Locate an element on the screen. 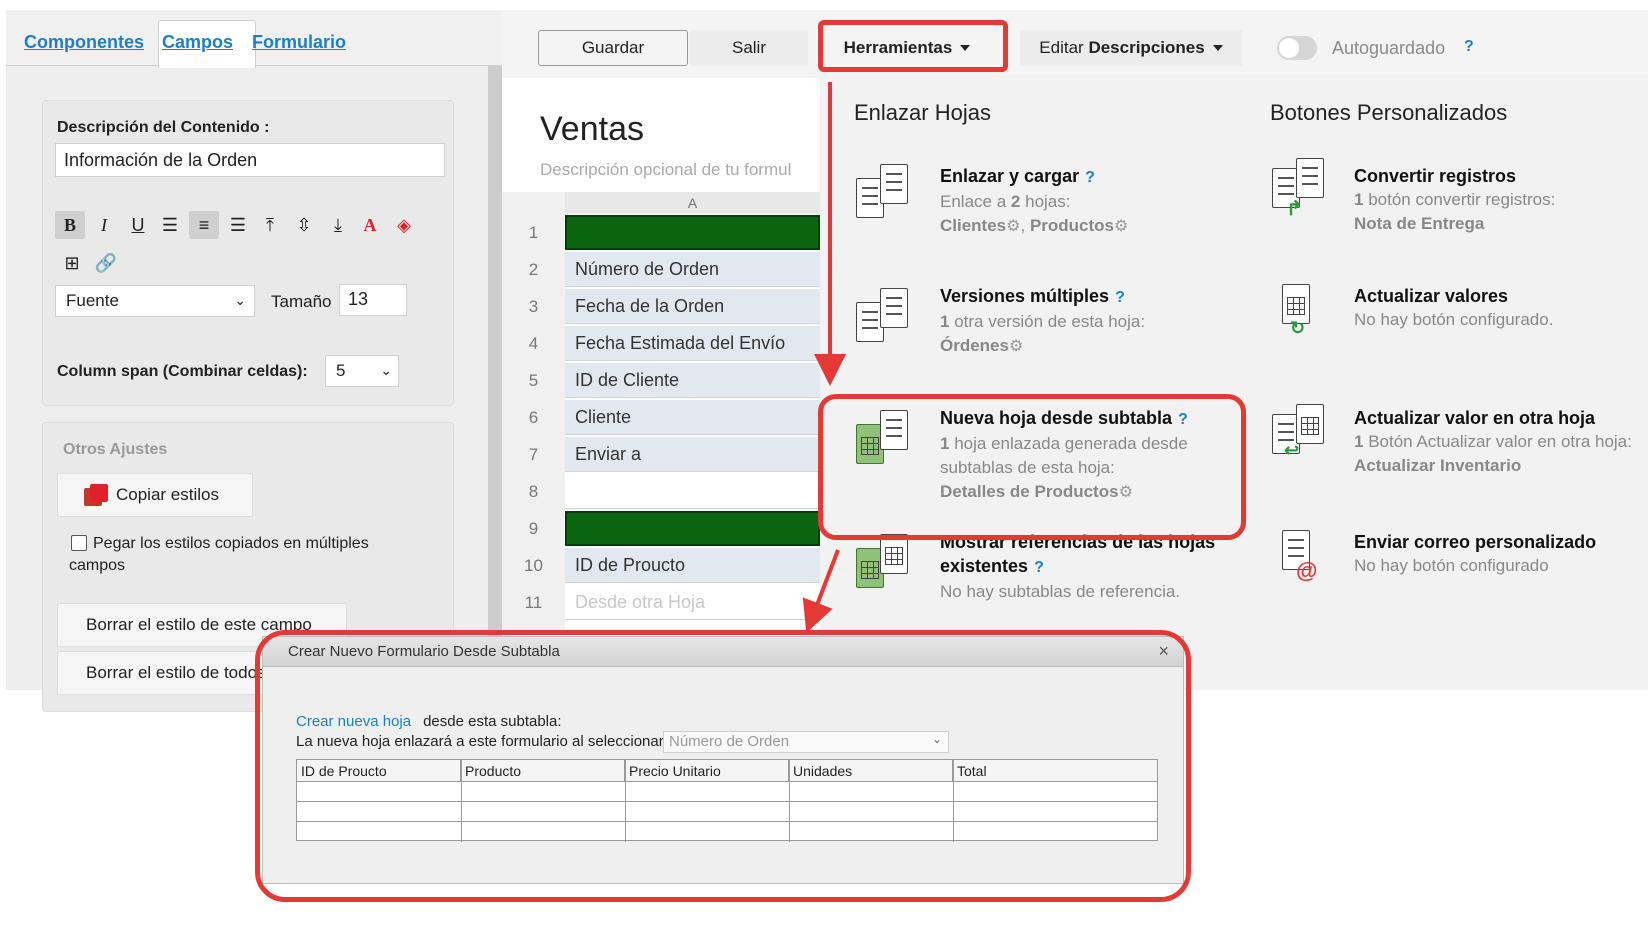 The height and width of the screenshot is (949, 1648). arrow-diagonal-annotation is located at coordinates (821, 591).